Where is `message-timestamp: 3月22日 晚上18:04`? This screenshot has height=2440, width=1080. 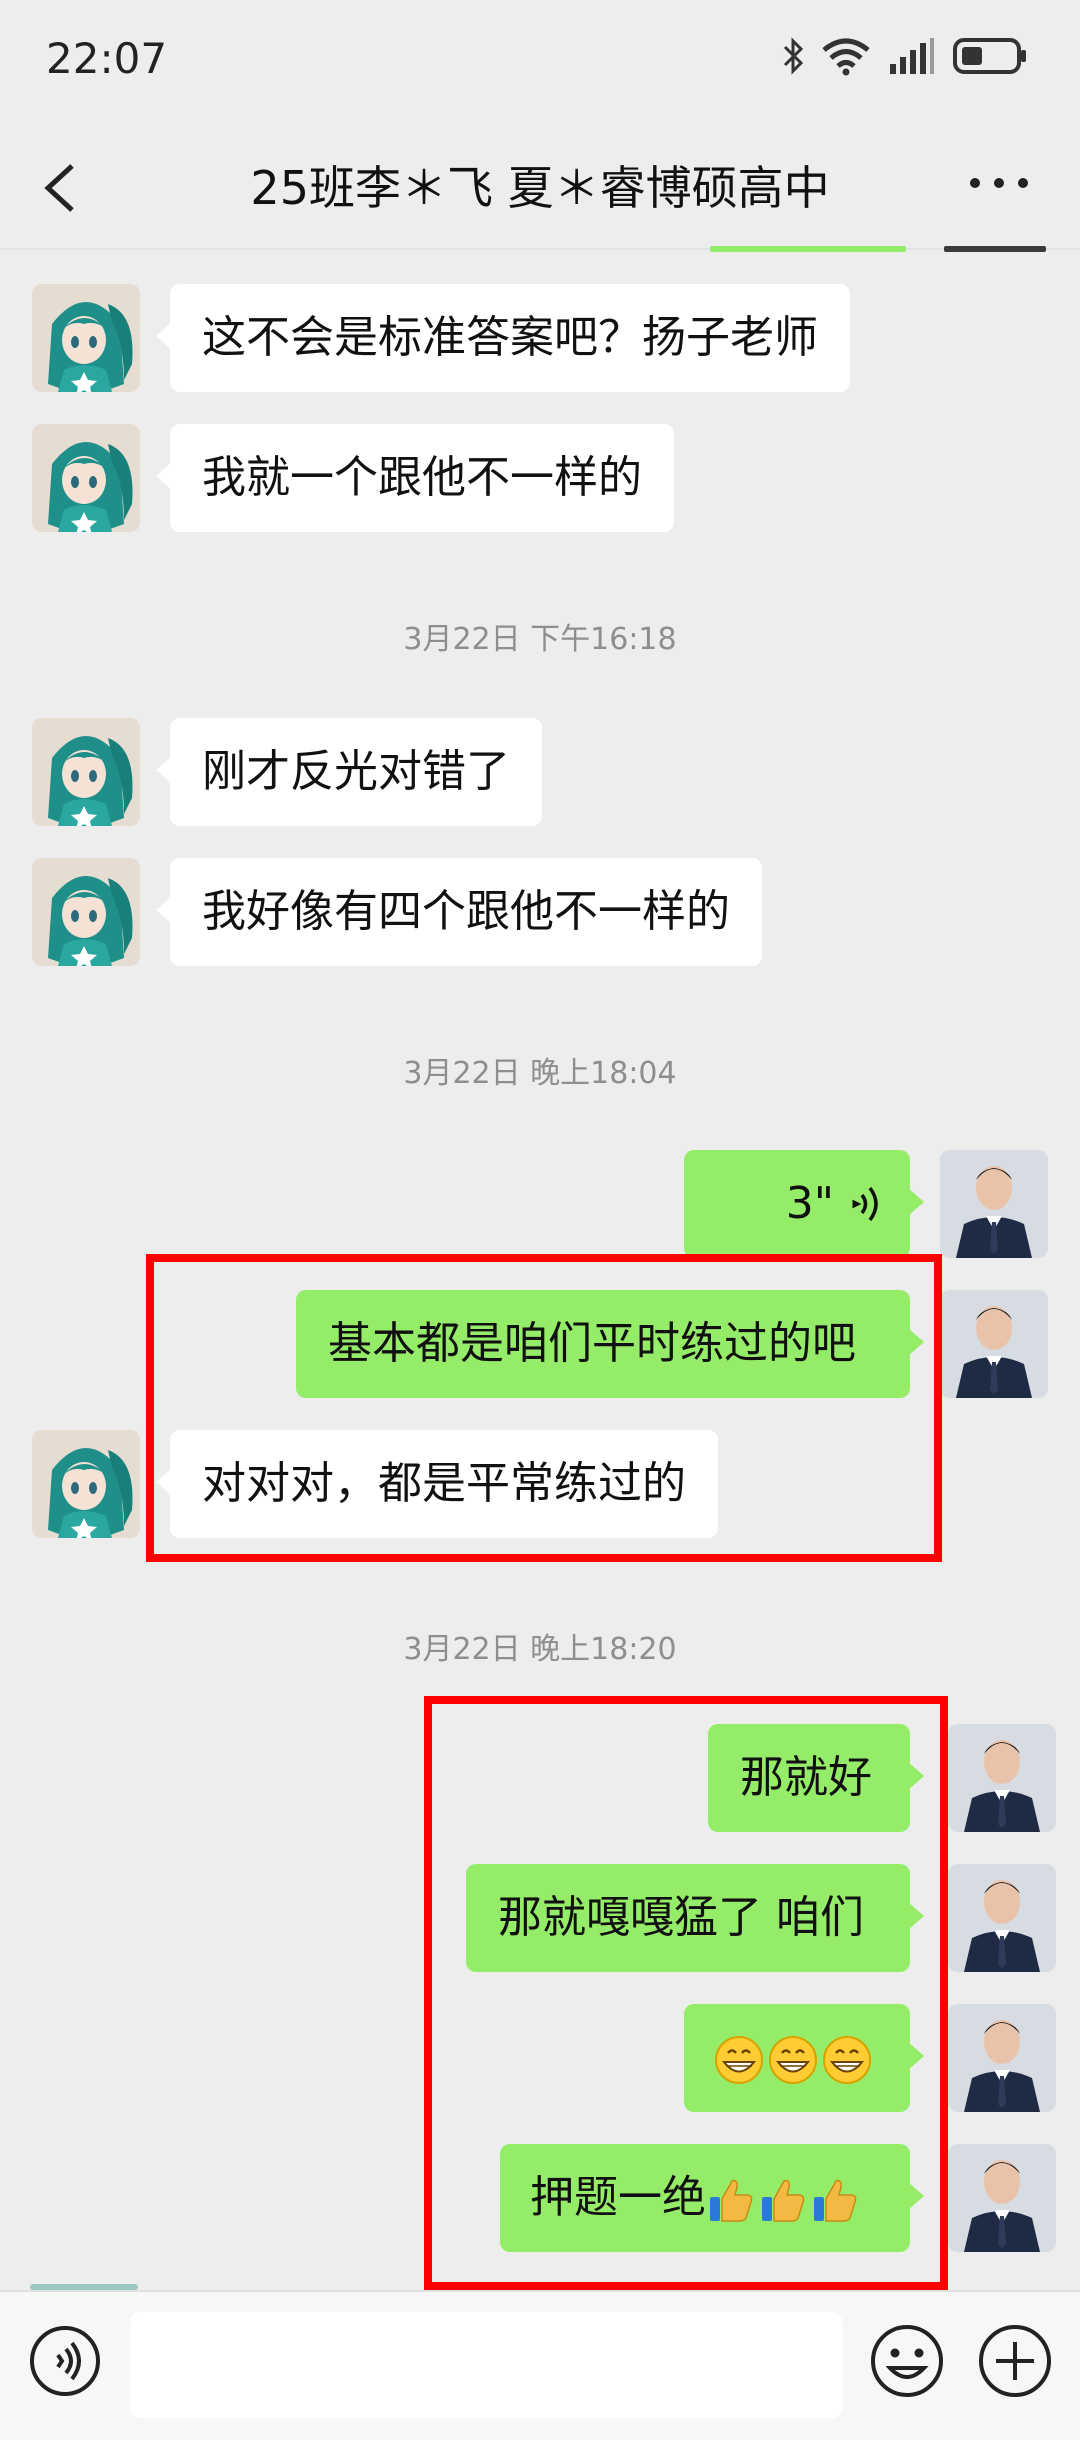
message-timestamp: 3月22日 晚上18:04 is located at coordinates (540, 1073).